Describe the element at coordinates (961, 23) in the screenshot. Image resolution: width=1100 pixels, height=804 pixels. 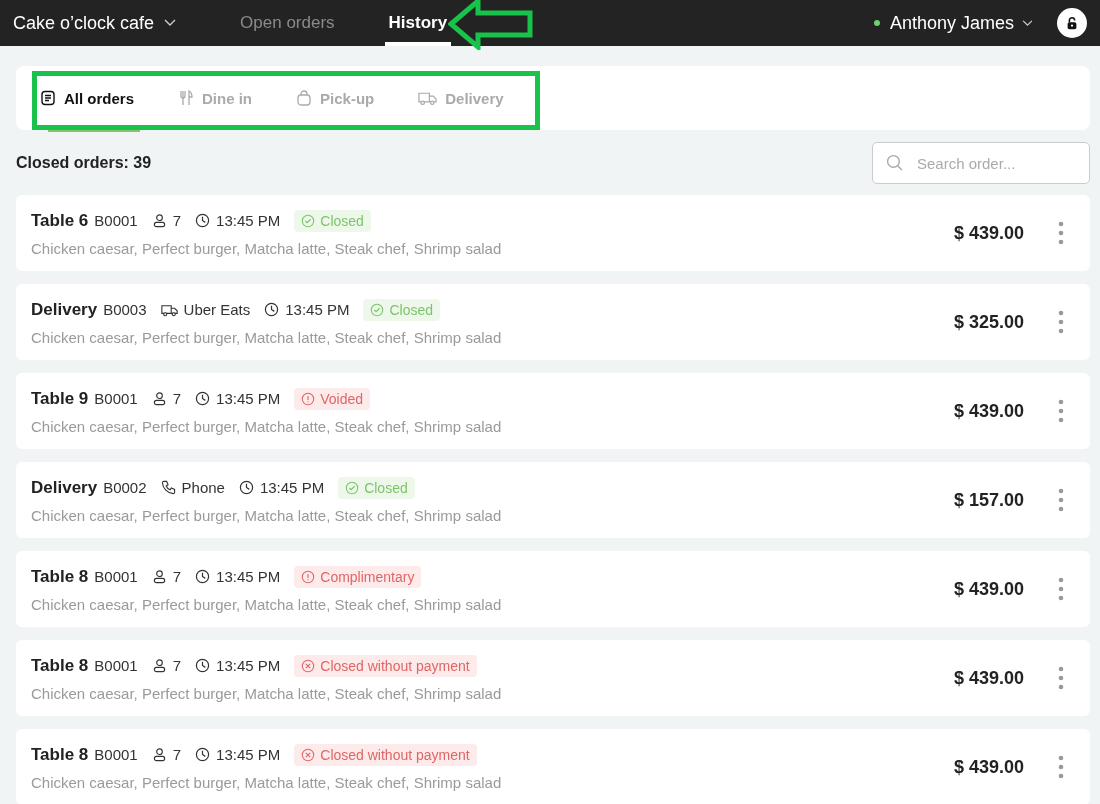
I see `user-menu: Anthony James` at that location.